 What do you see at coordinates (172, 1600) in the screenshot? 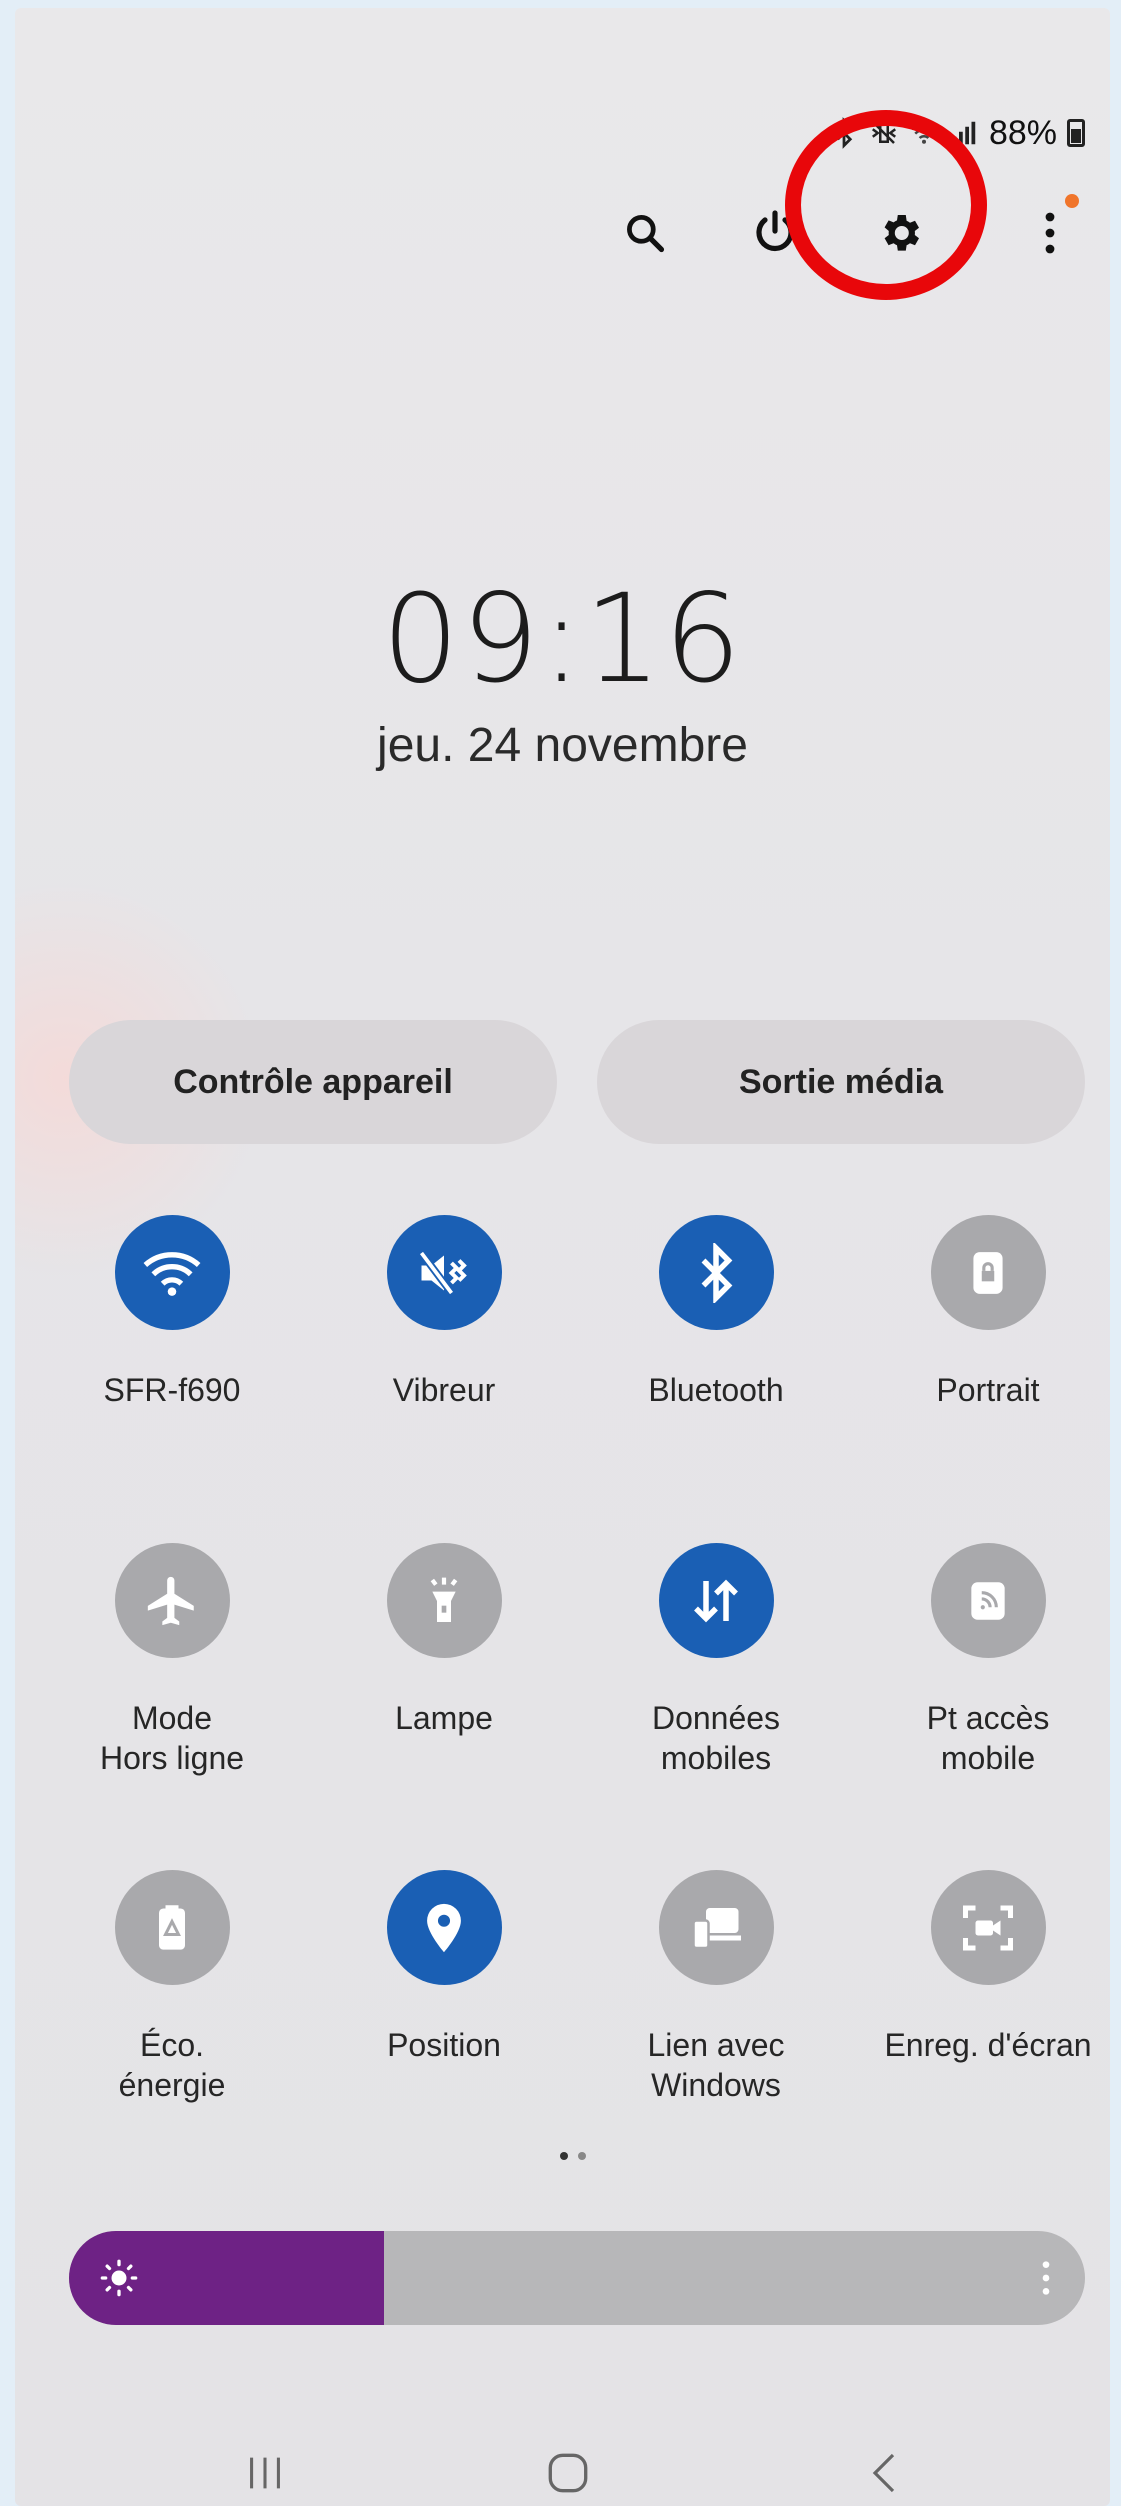
I see `airplane-icon` at bounding box center [172, 1600].